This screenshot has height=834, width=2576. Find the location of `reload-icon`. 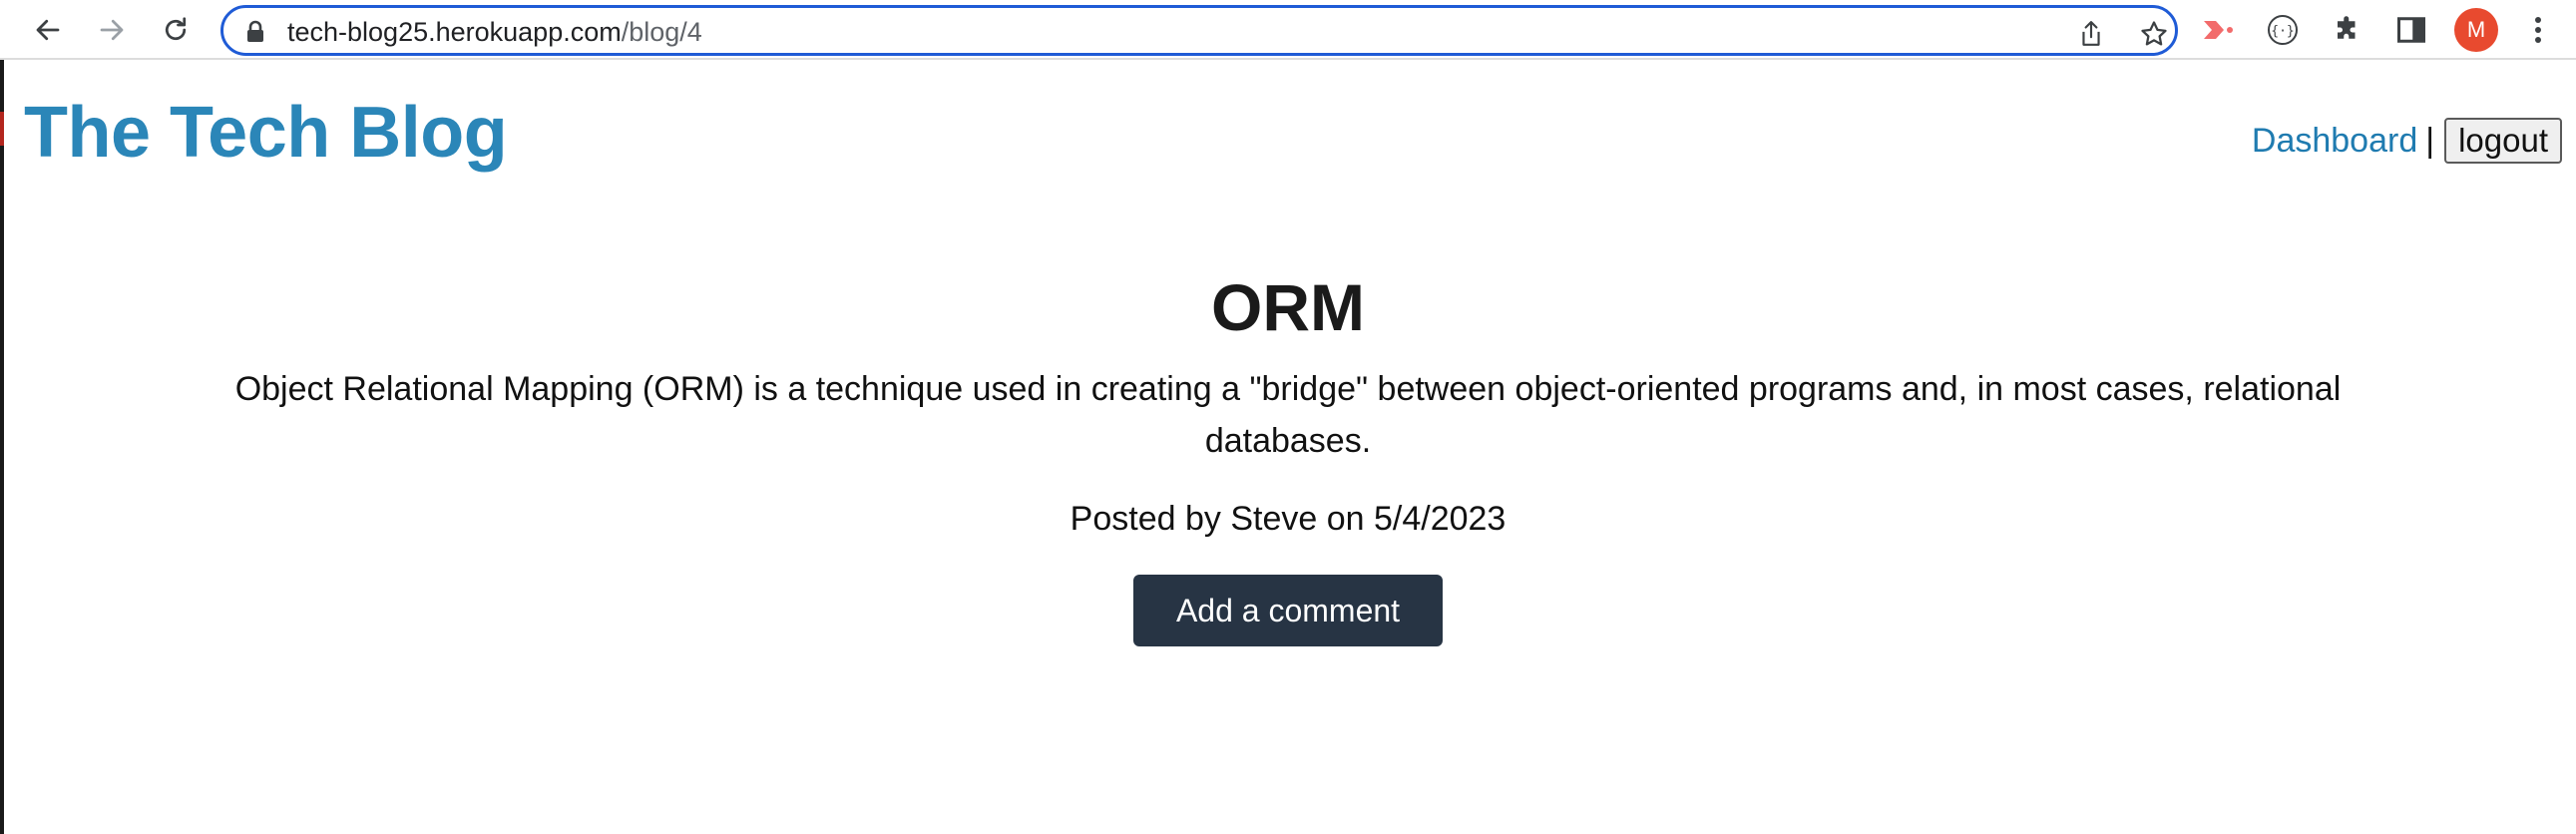

reload-icon is located at coordinates (176, 29).